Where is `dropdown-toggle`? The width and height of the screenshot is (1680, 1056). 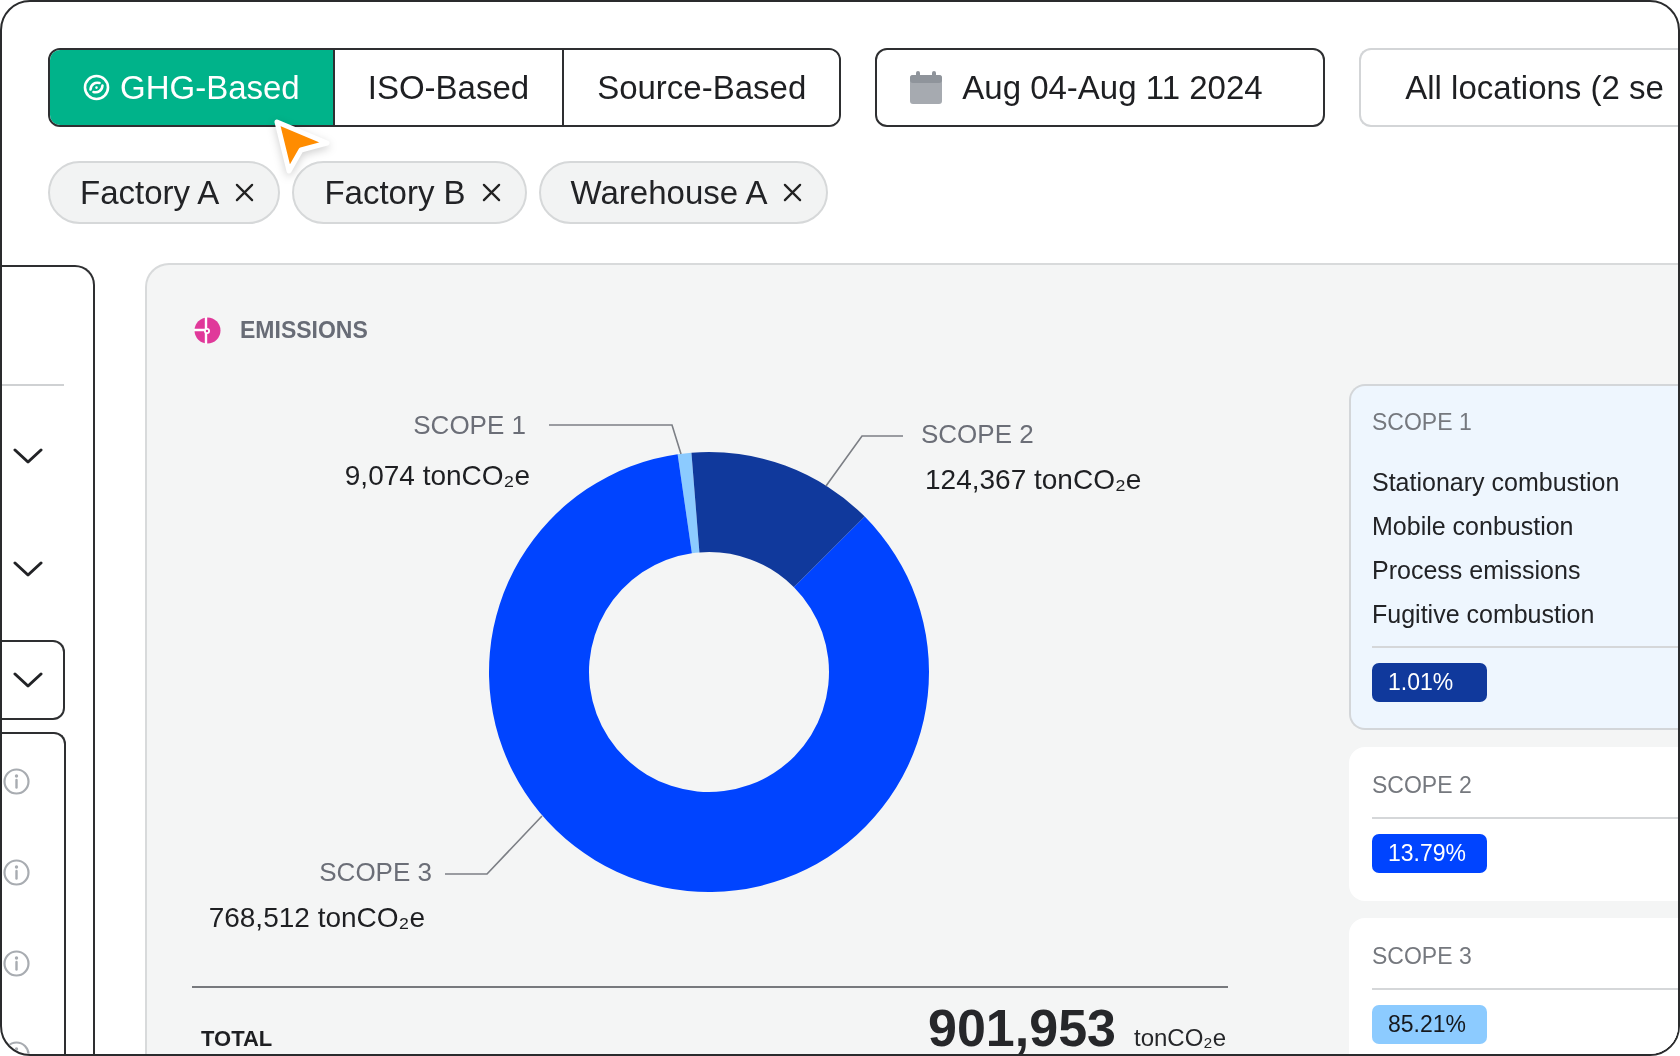
dropdown-toggle is located at coordinates (33, 680).